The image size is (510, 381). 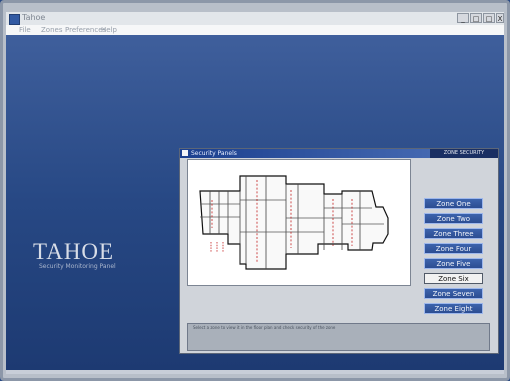 What do you see at coordinates (85, 30) in the screenshot?
I see `menu-preferences: Preferences` at bounding box center [85, 30].